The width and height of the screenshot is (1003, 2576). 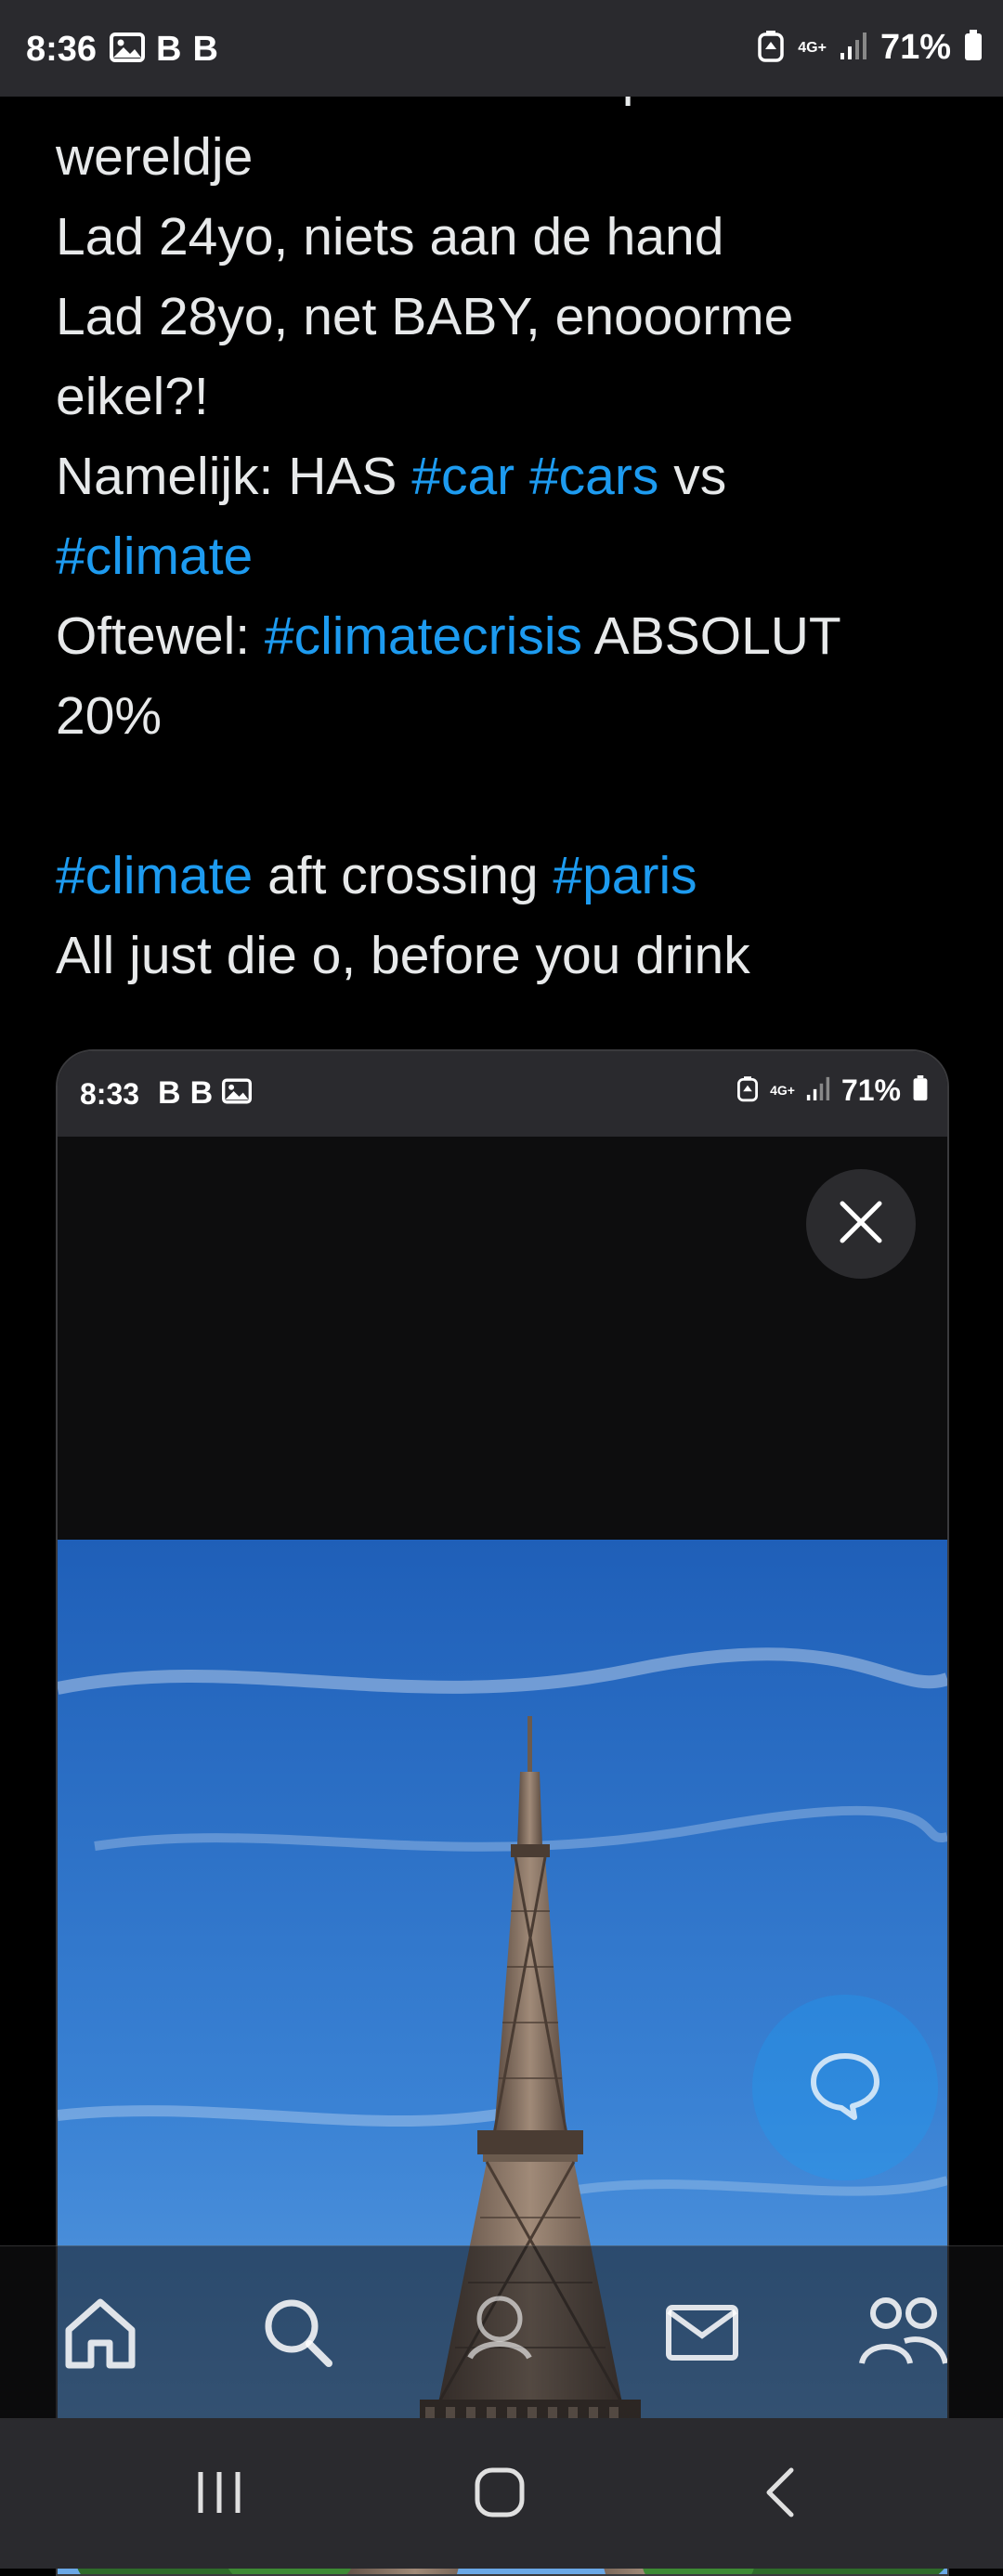 I want to click on tweet-line: wereldje, so click(x=501, y=157).